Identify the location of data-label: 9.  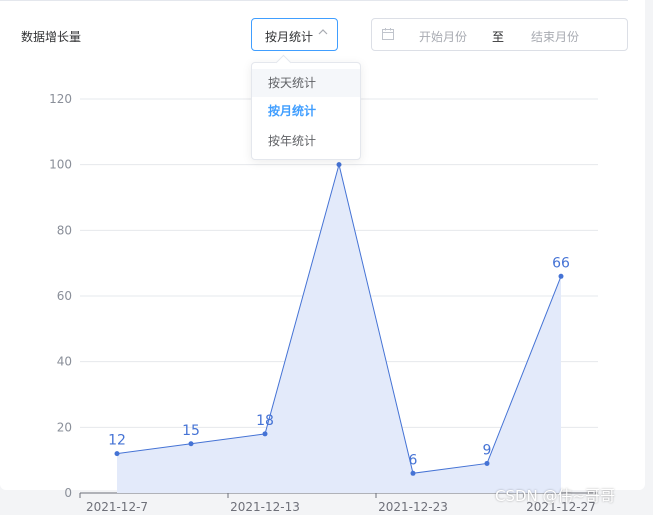
(487, 450).